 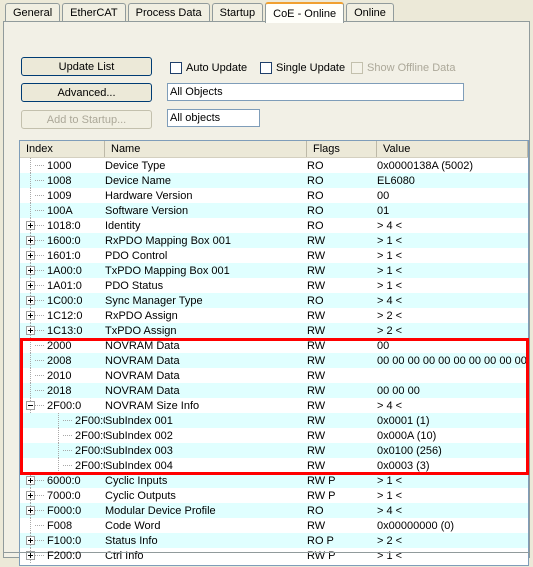 What do you see at coordinates (452, 436) in the screenshot?
I see `cell-value: 0x000A (10)` at bounding box center [452, 436].